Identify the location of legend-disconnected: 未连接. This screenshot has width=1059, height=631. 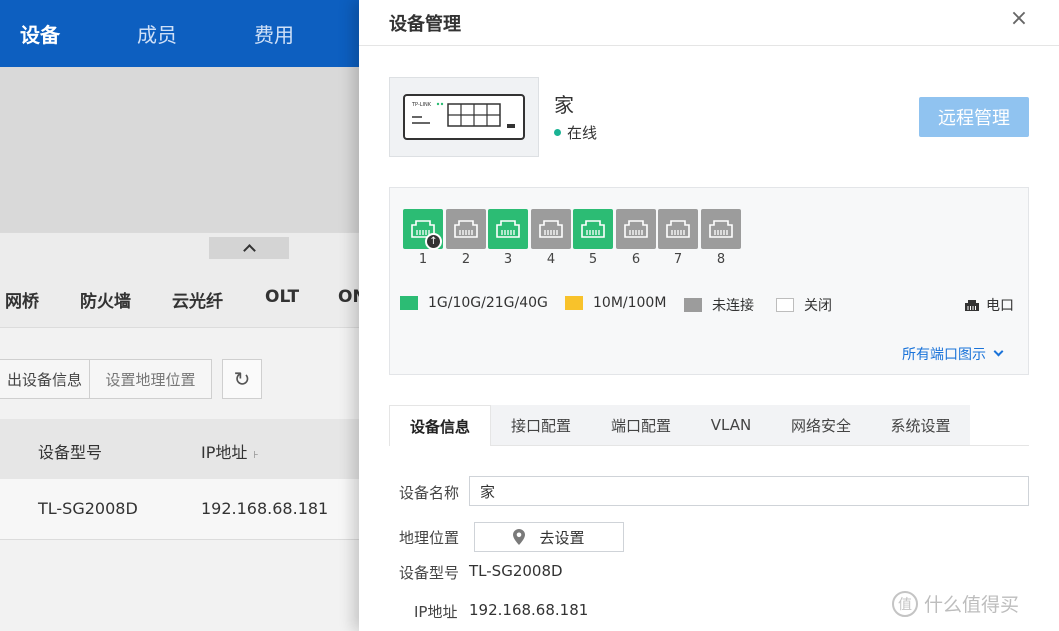
(719, 305).